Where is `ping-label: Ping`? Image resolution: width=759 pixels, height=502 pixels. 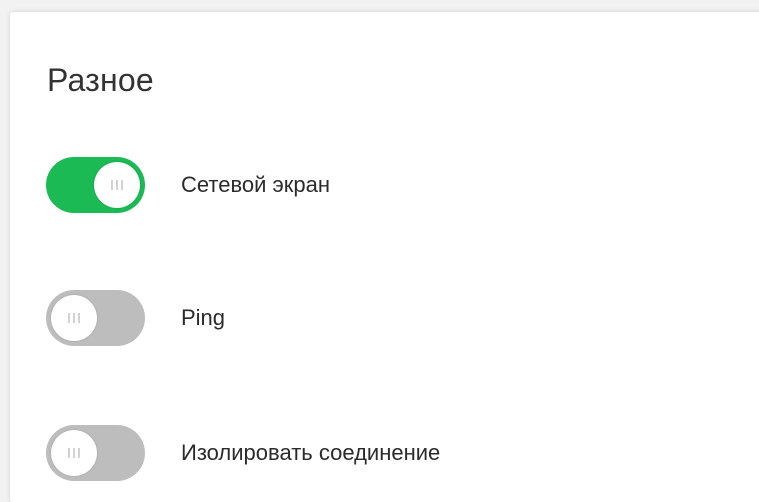
ping-label: Ping is located at coordinates (203, 317).